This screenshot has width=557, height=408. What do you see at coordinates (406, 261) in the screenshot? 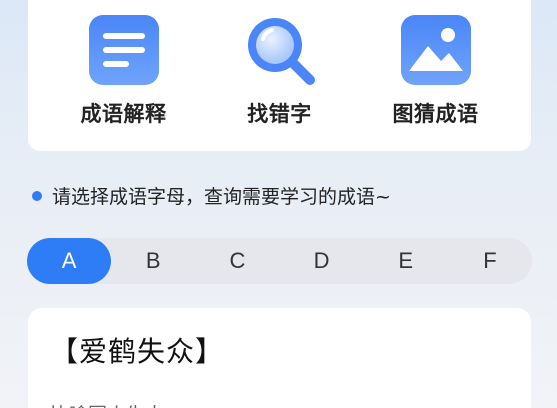
I see `tab-letter-e: E` at bounding box center [406, 261].